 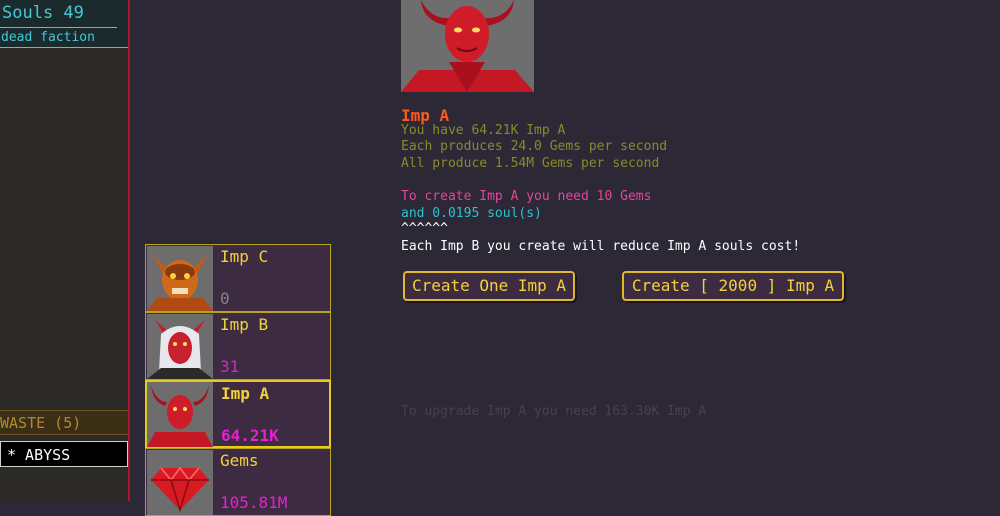 What do you see at coordinates (424, 228) in the screenshot?
I see `caret-marker: ^^^^^^` at bounding box center [424, 228].